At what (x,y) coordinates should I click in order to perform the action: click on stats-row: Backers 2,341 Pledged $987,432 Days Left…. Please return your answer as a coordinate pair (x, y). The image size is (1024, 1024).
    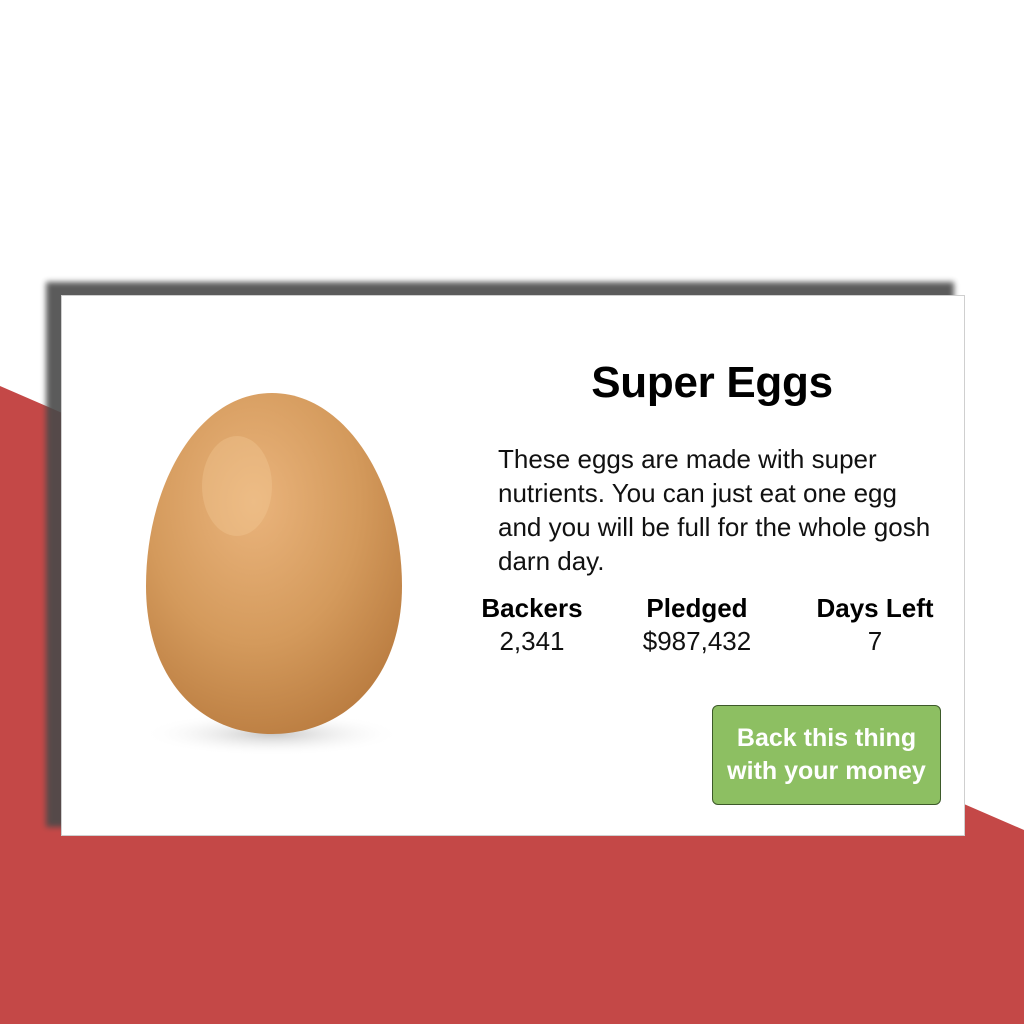
    Looking at the image, I should click on (707, 627).